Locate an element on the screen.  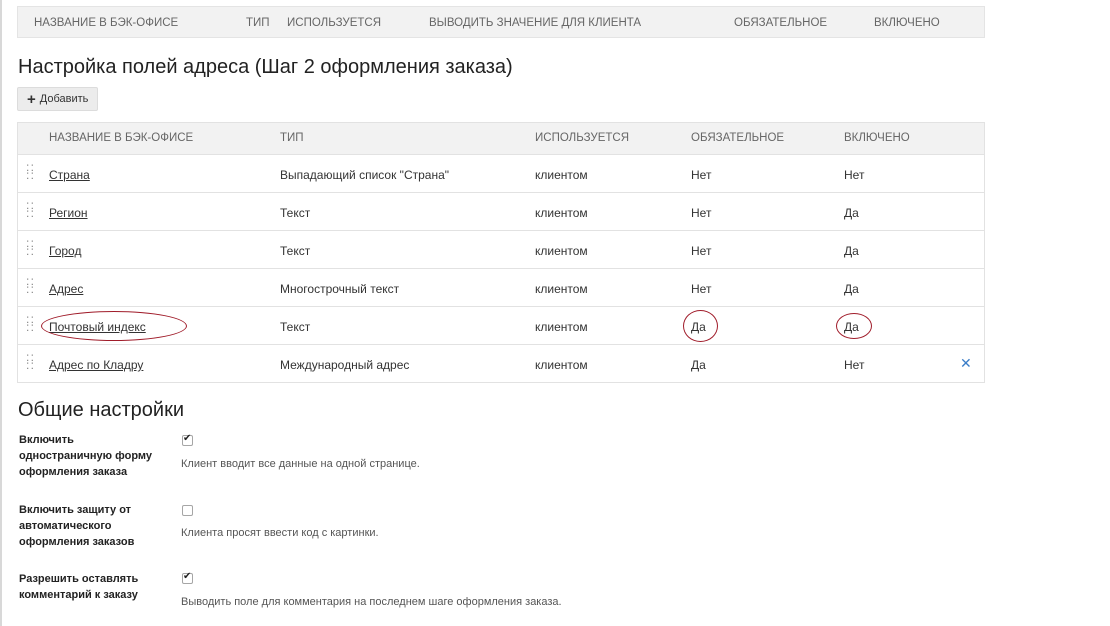
top-col-type: ТИП is located at coordinates (258, 23).